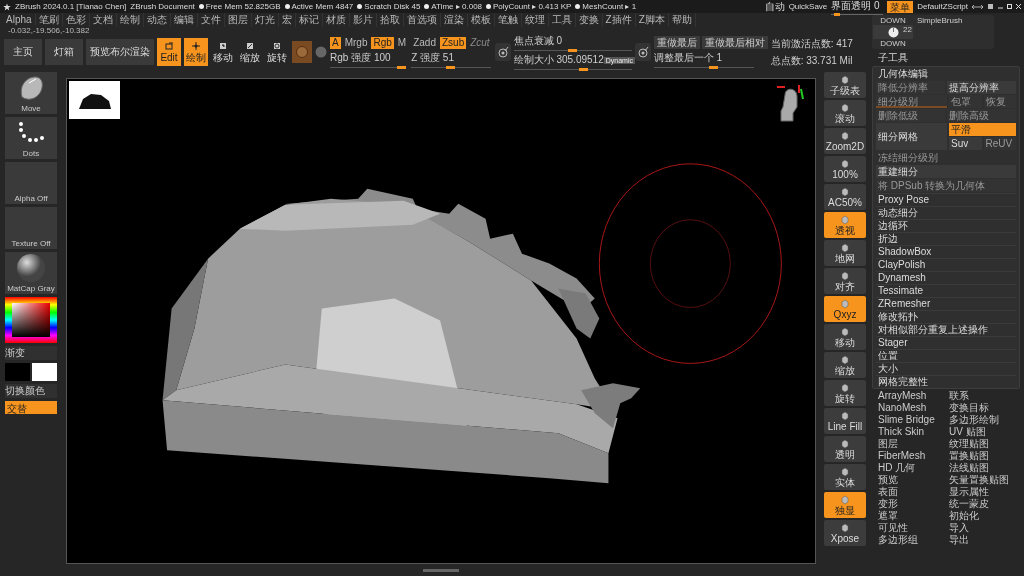  I want to click on switch-color-button: 切换颜色, so click(31, 391).